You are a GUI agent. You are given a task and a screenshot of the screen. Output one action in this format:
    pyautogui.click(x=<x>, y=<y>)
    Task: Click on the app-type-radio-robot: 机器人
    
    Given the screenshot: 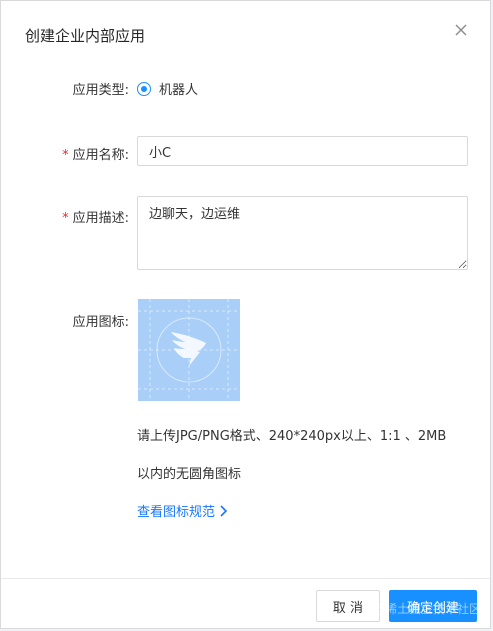 What is the action you would take?
    pyautogui.click(x=167, y=88)
    